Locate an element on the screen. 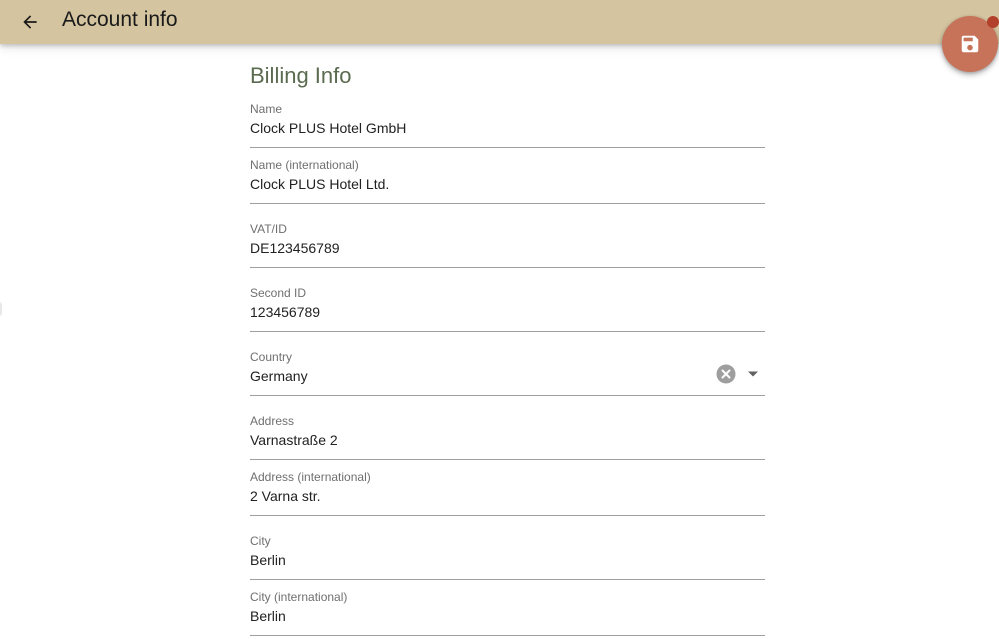  section-title: Billing Info is located at coordinates (301, 75).